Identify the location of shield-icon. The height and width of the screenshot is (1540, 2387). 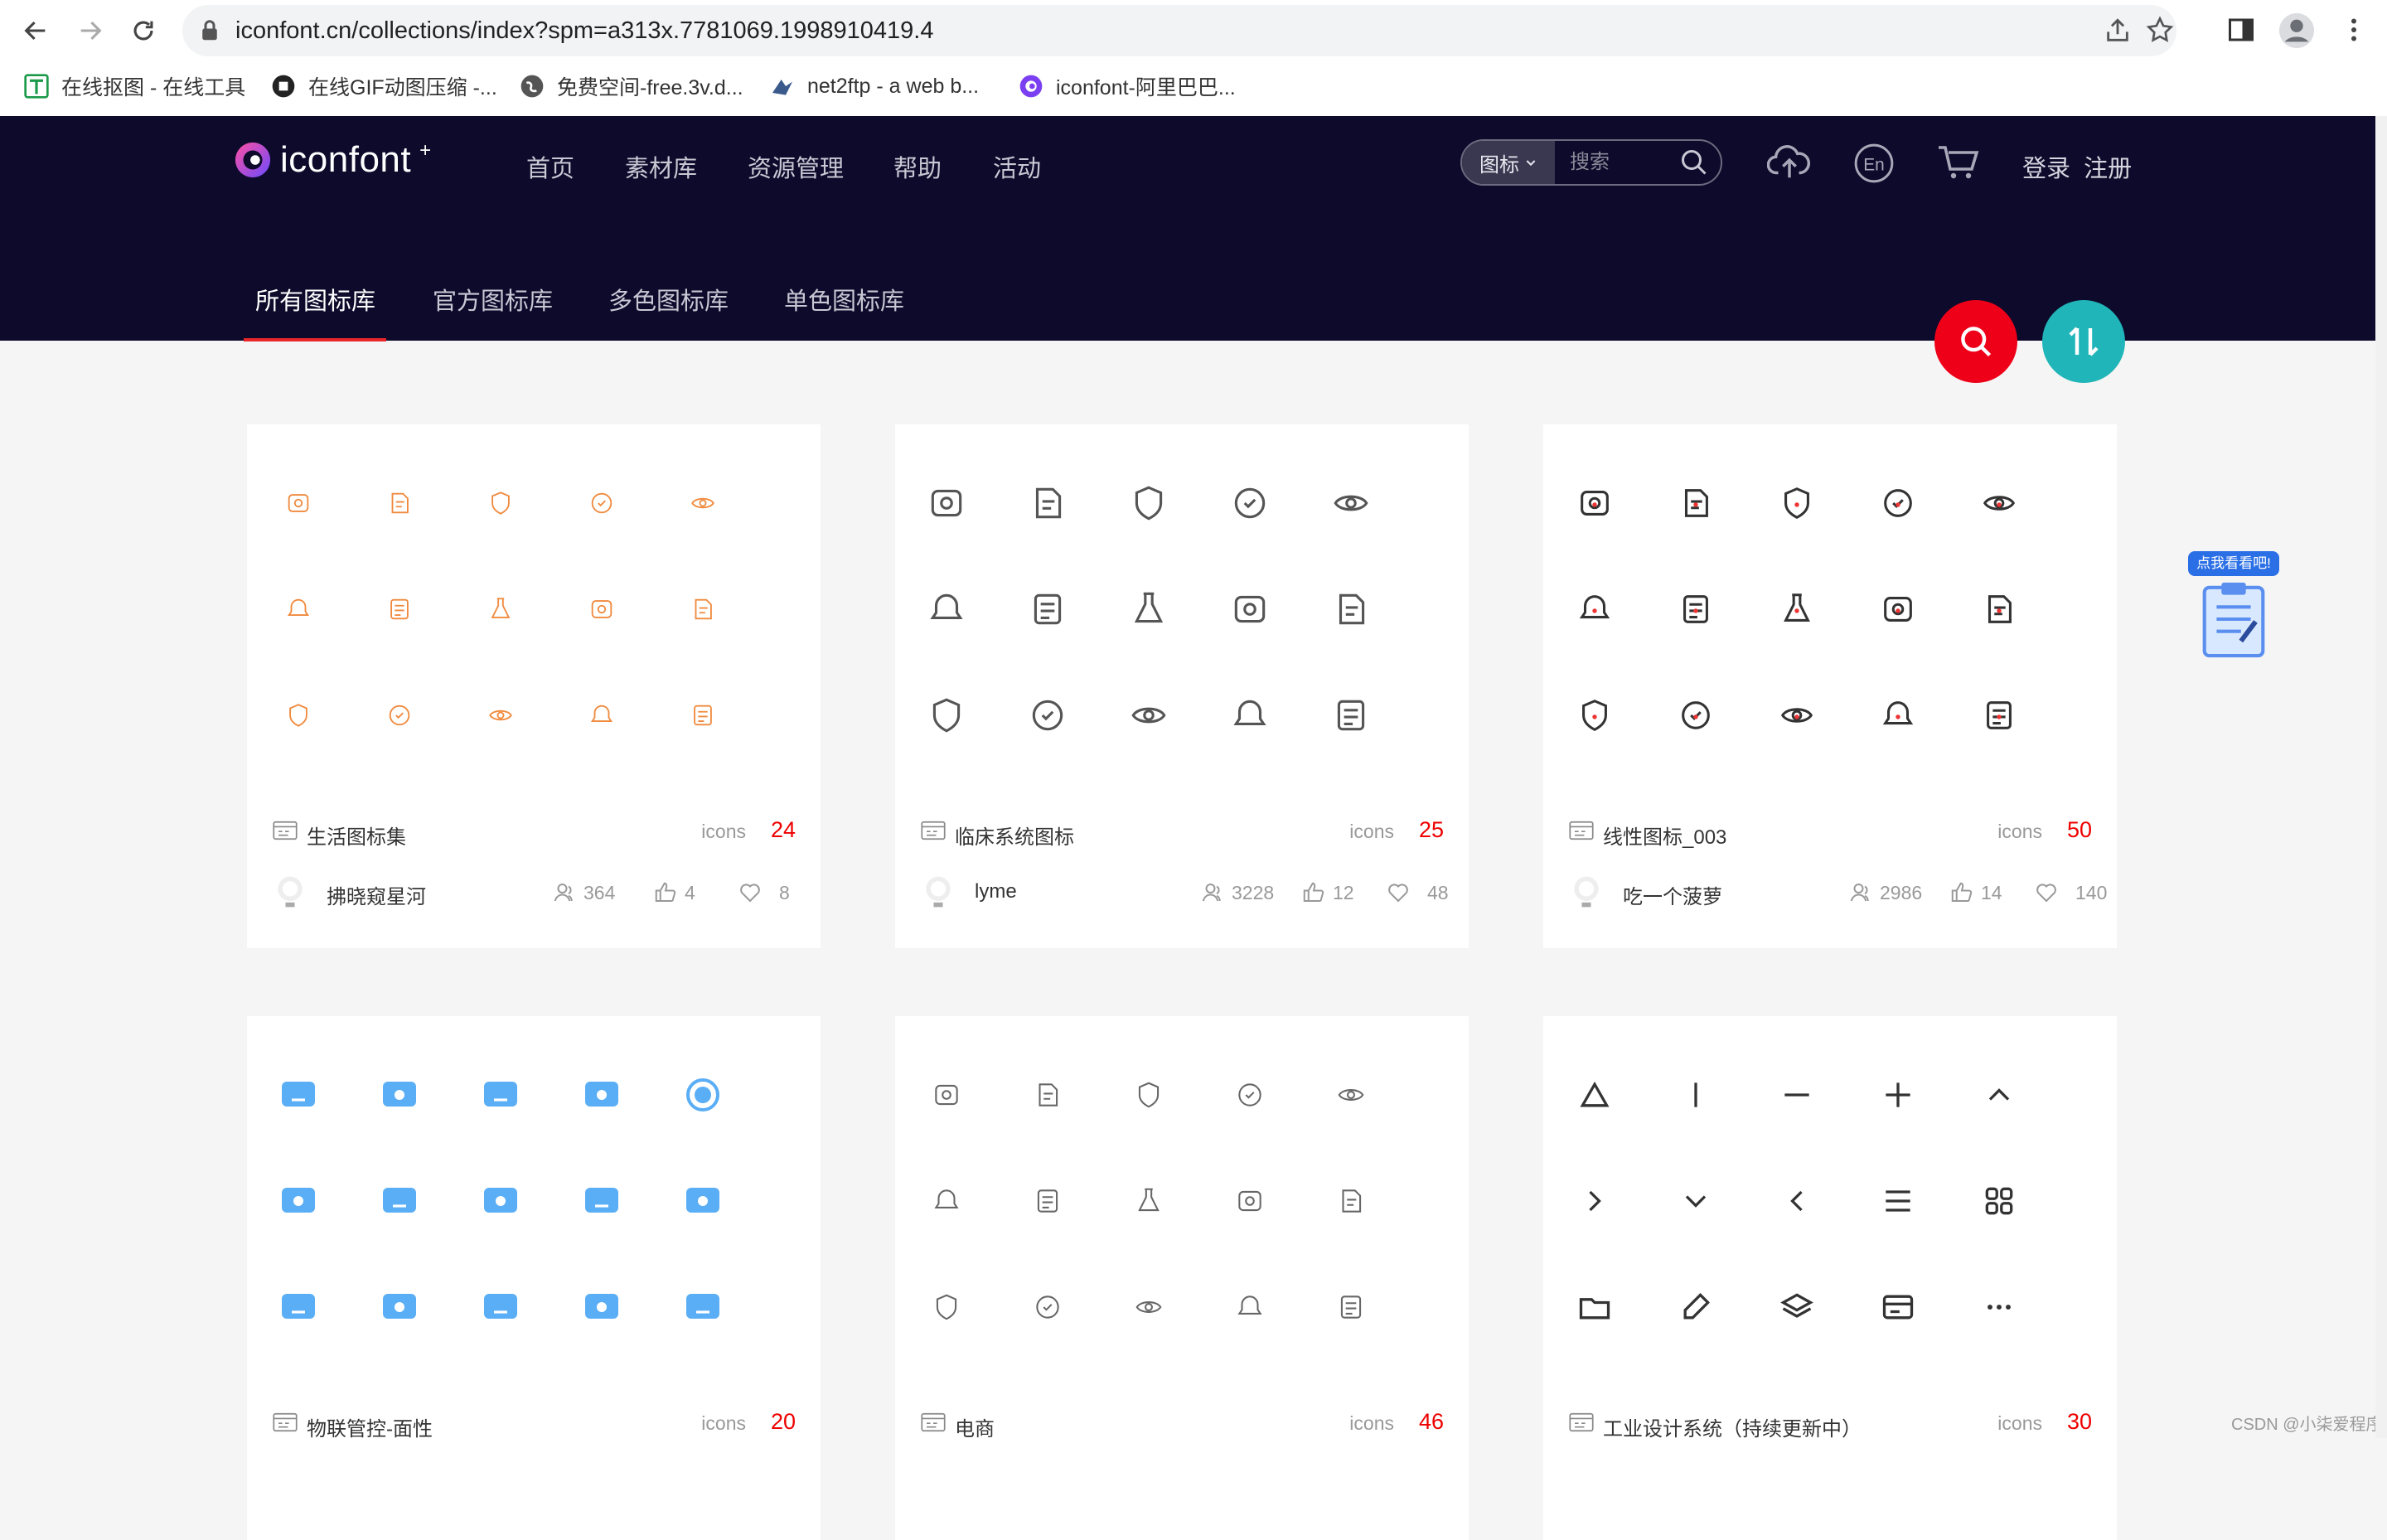
(1797, 503).